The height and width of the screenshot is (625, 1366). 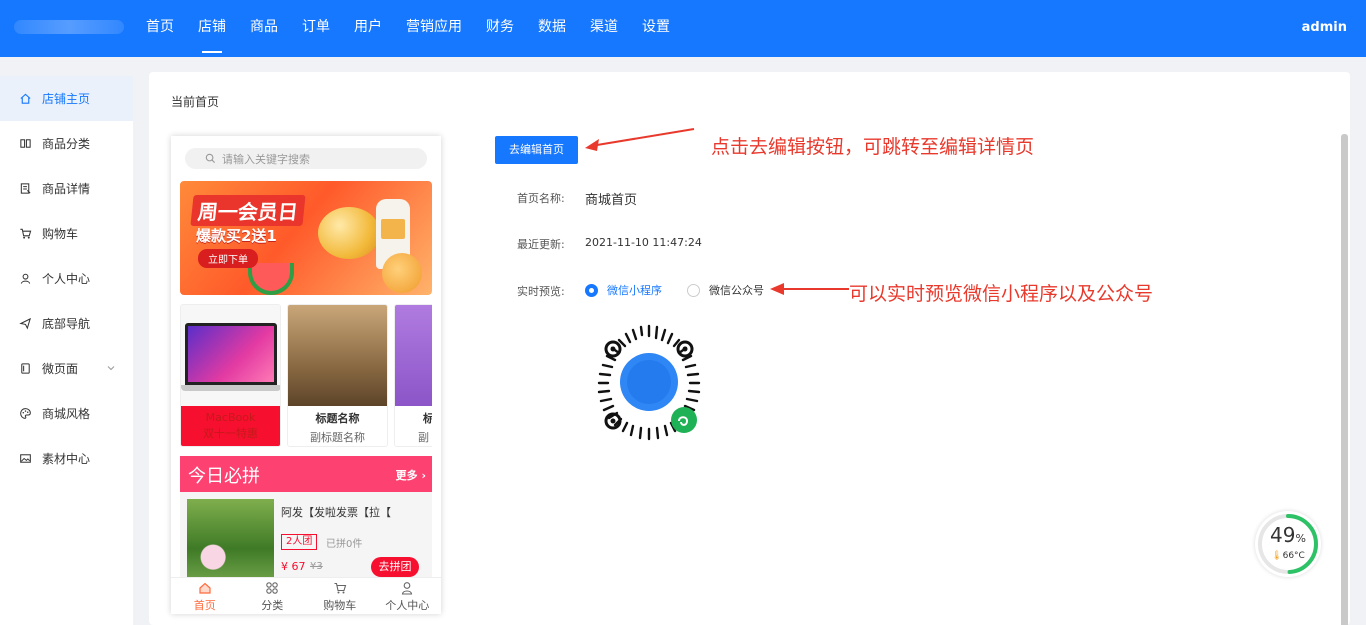 What do you see at coordinates (340, 596) in the screenshot?
I see `tab-cart: 购物车` at bounding box center [340, 596].